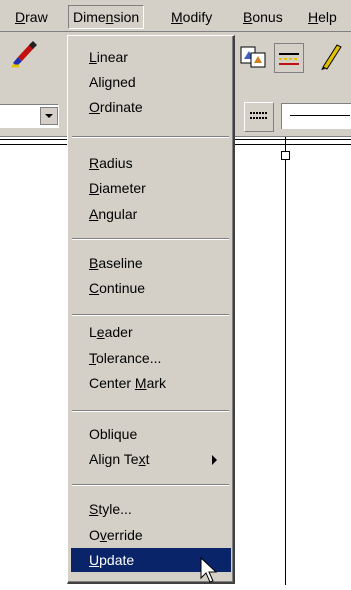  I want to click on menu-modify: Modify, so click(191, 17).